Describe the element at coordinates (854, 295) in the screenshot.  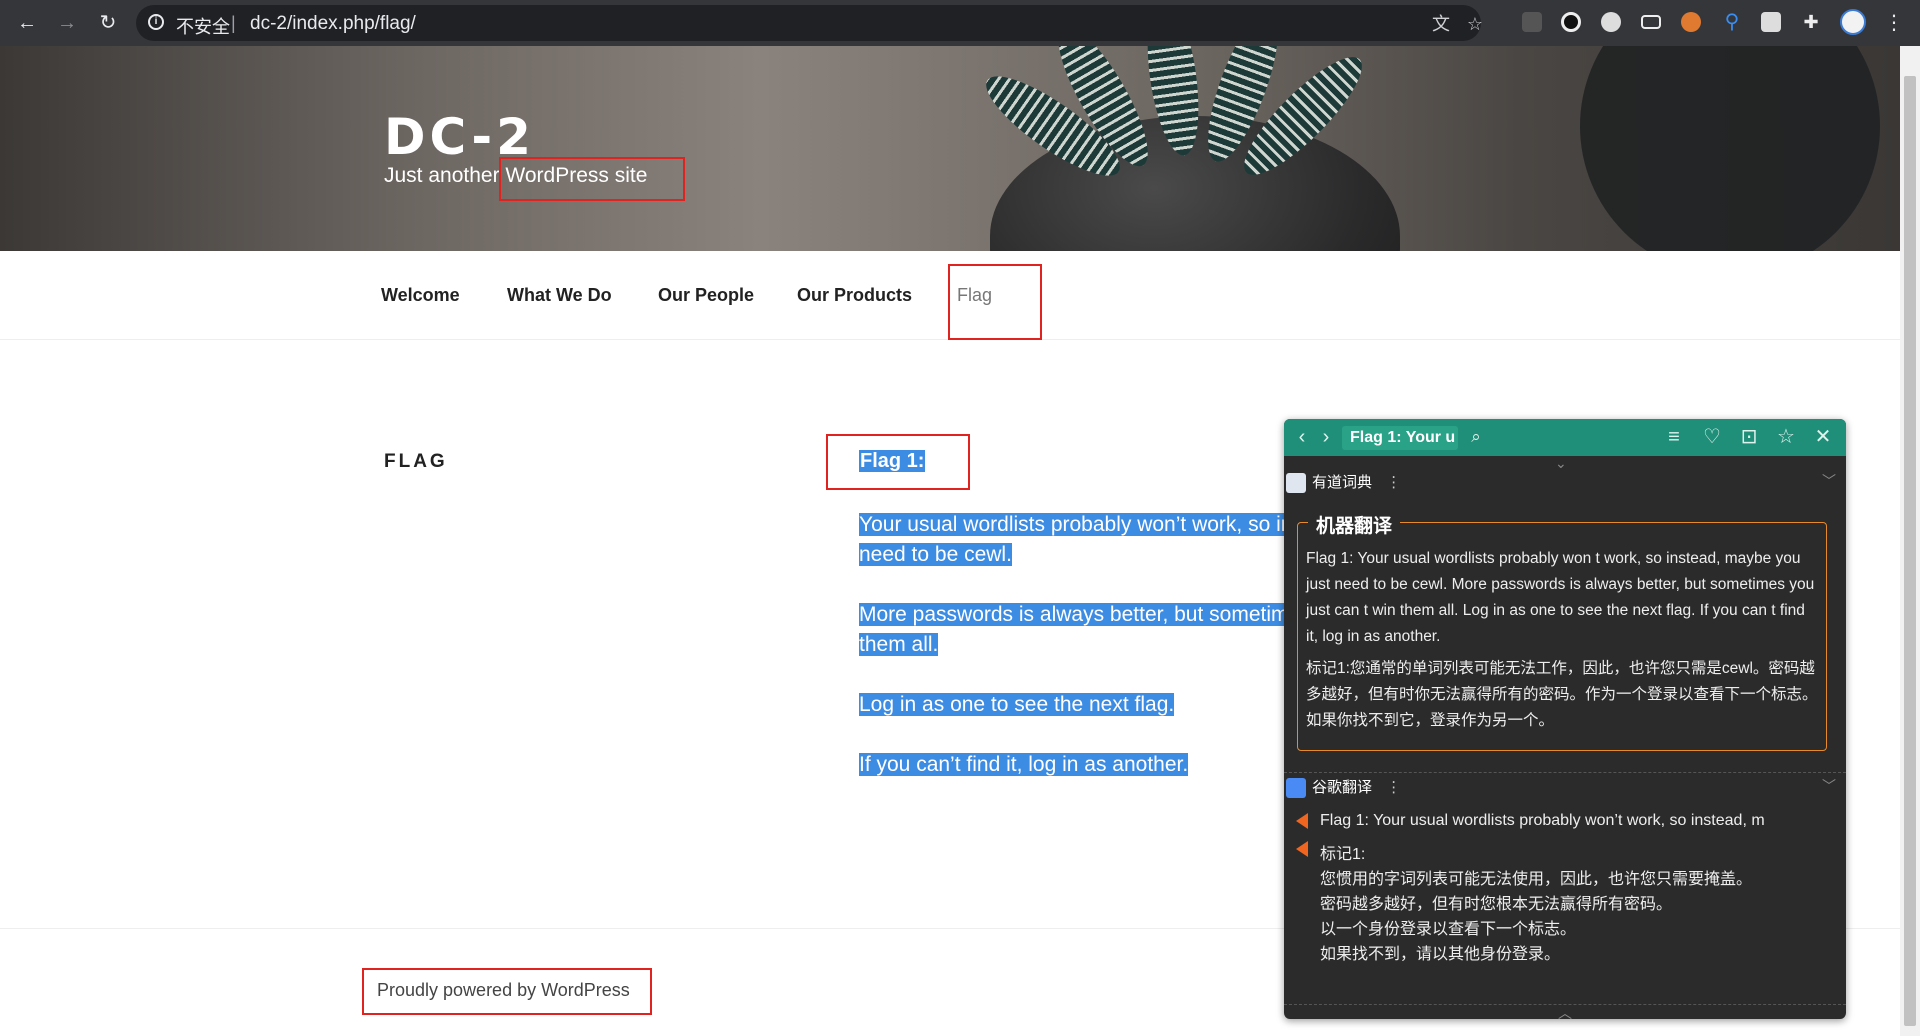
I see `menu-item-our-products: Our Products` at that location.